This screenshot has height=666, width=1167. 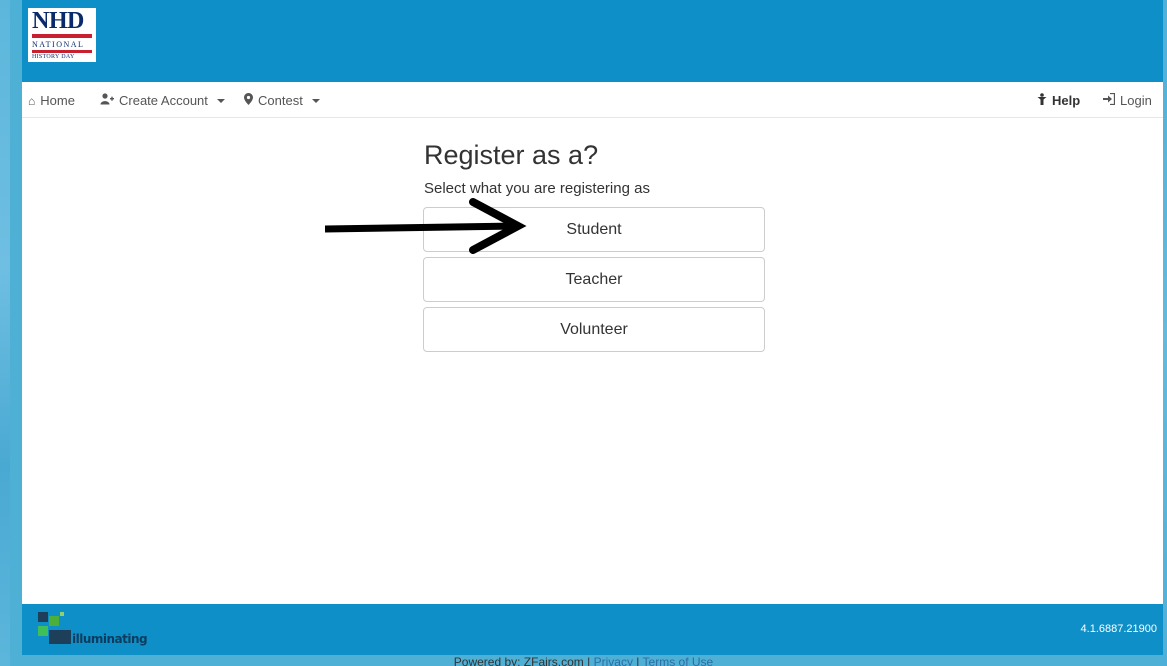 I want to click on nav-help-label: Help, so click(x=1066, y=100).